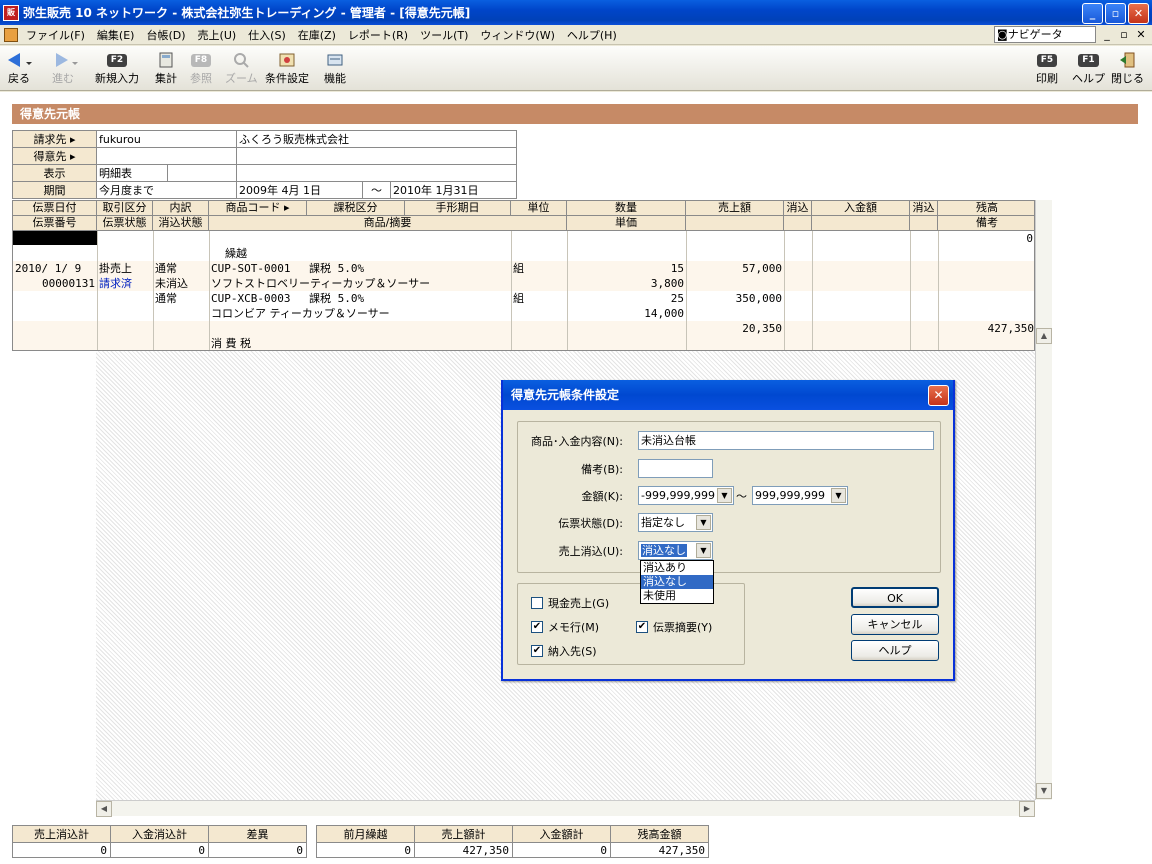 This screenshot has height=864, width=1152. I want to click on minimize-button: _, so click(1092, 13).